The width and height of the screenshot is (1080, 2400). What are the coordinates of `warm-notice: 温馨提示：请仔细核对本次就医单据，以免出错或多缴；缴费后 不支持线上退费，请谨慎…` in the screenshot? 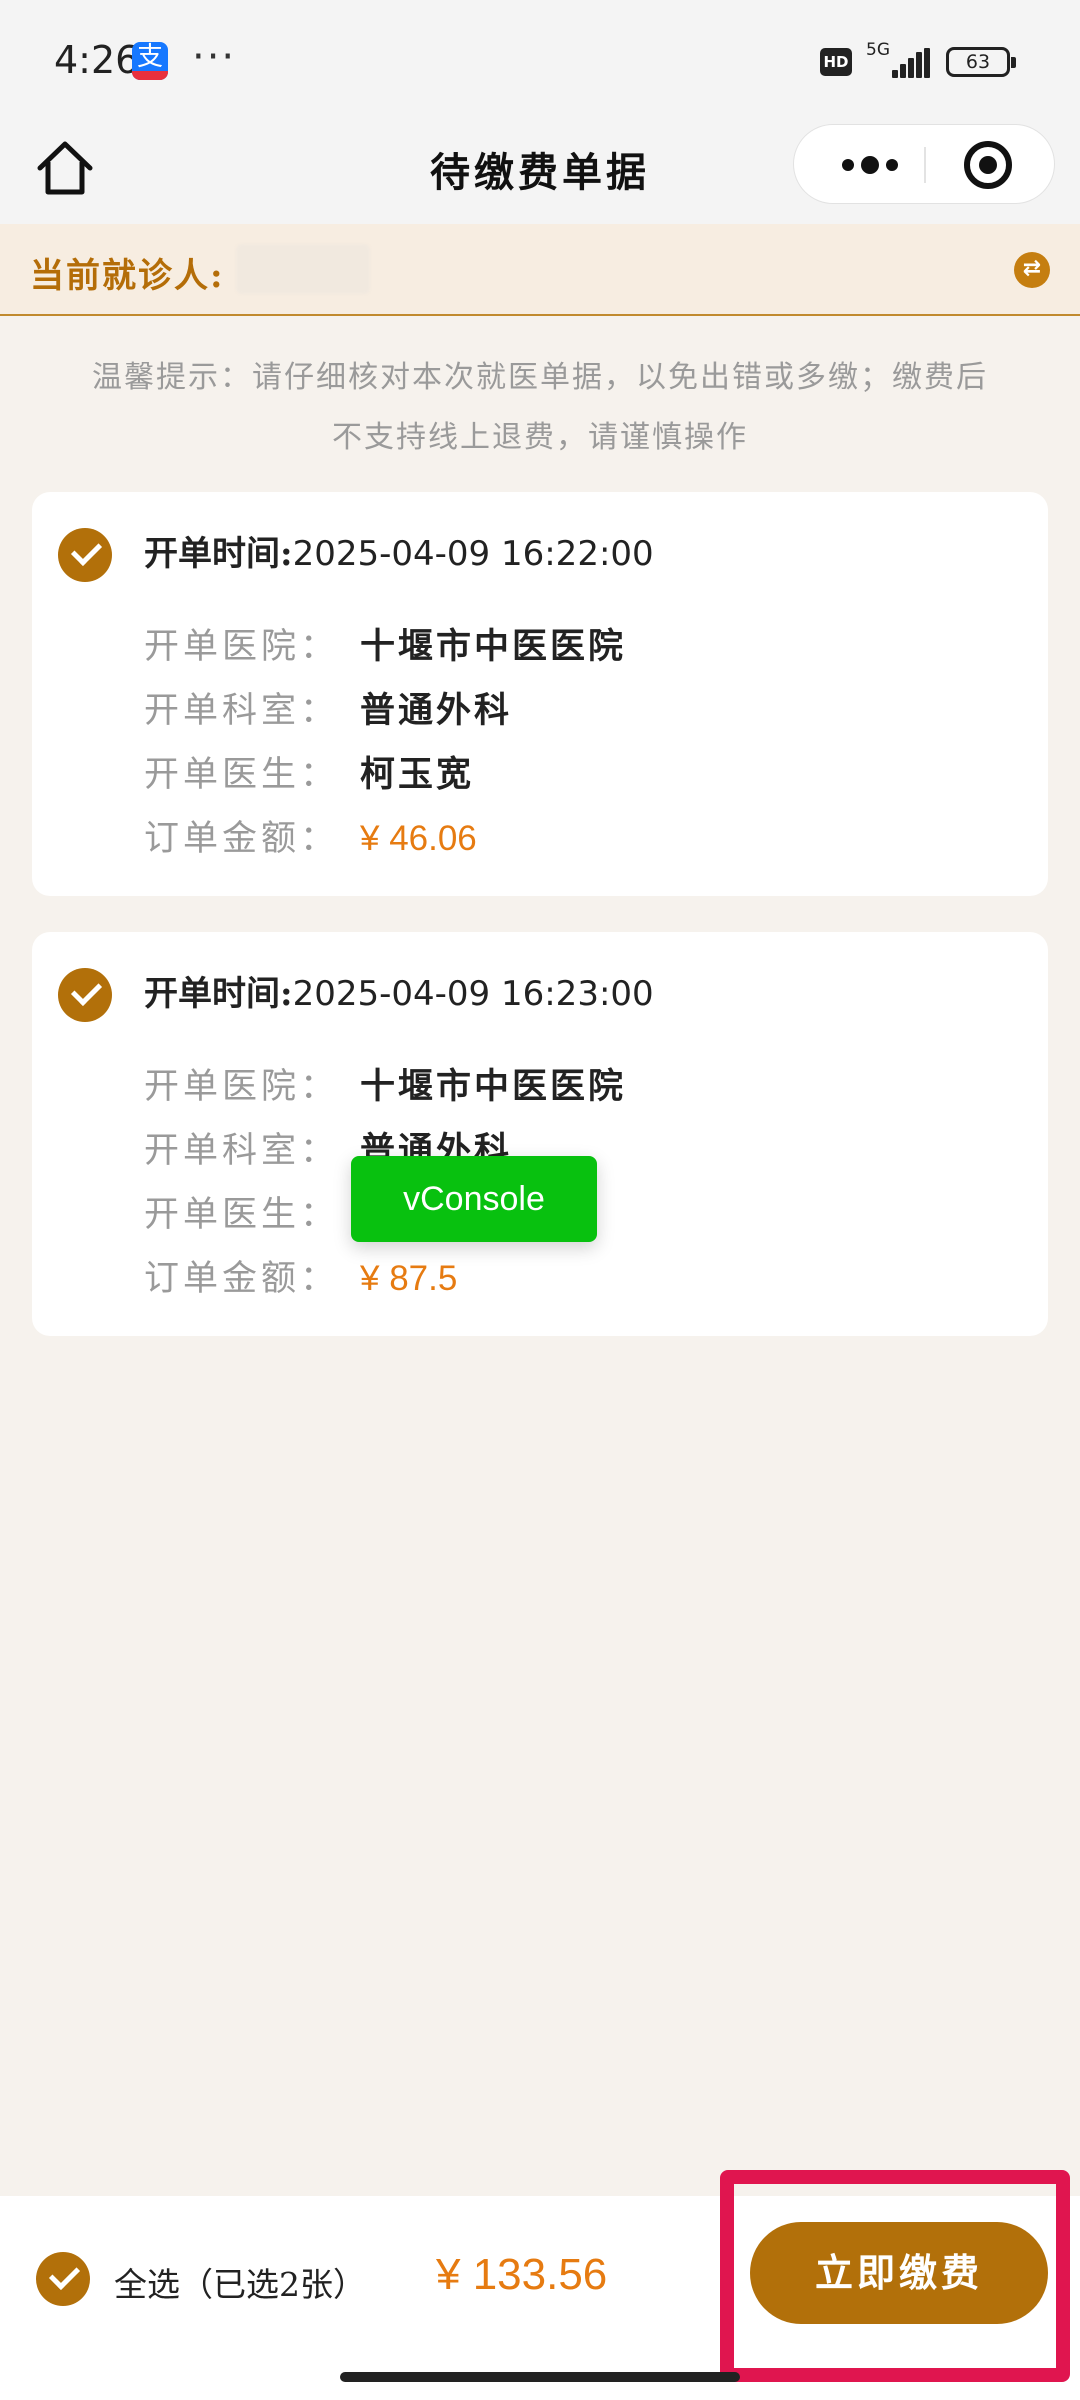 It's located at (540, 408).